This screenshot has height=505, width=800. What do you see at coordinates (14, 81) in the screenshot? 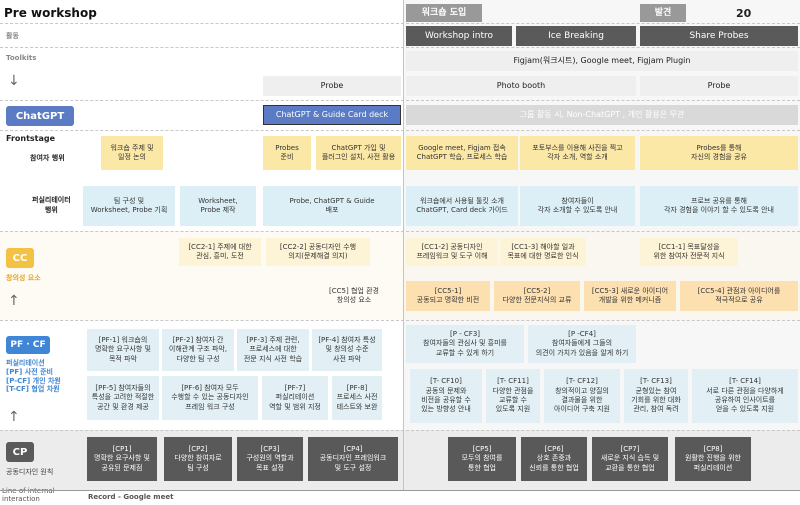
I see `arrow-down-icon: ↓` at bounding box center [14, 81].